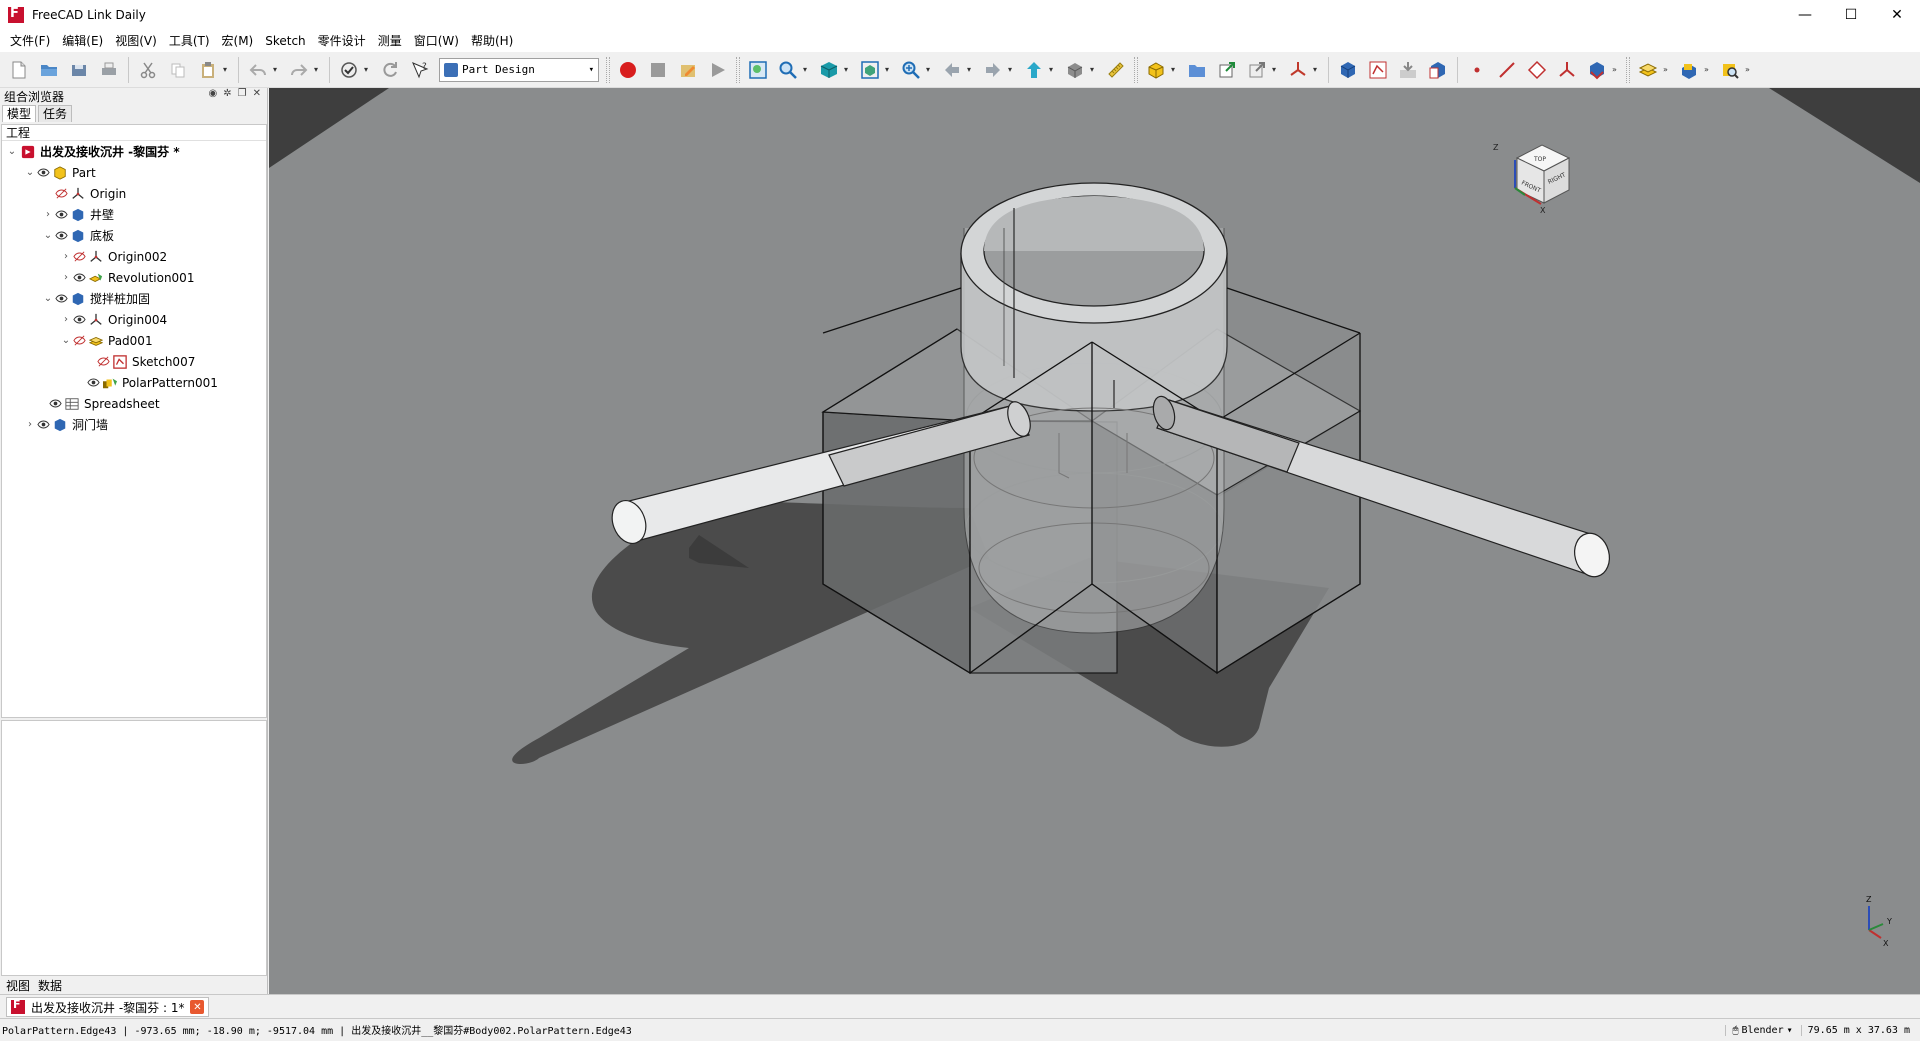 The image size is (1920, 1041). I want to click on print-button, so click(109, 70).